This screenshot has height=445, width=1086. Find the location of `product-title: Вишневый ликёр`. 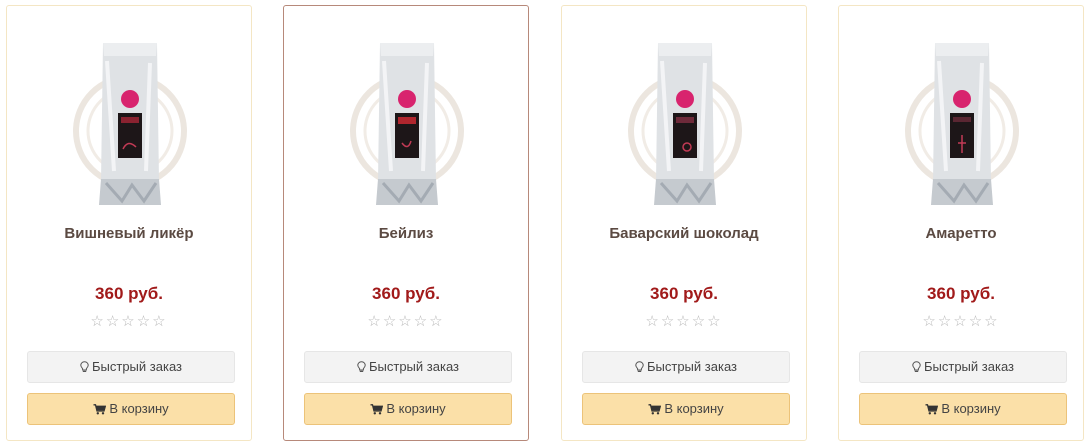

product-title: Вишневый ликёр is located at coordinates (129, 233).